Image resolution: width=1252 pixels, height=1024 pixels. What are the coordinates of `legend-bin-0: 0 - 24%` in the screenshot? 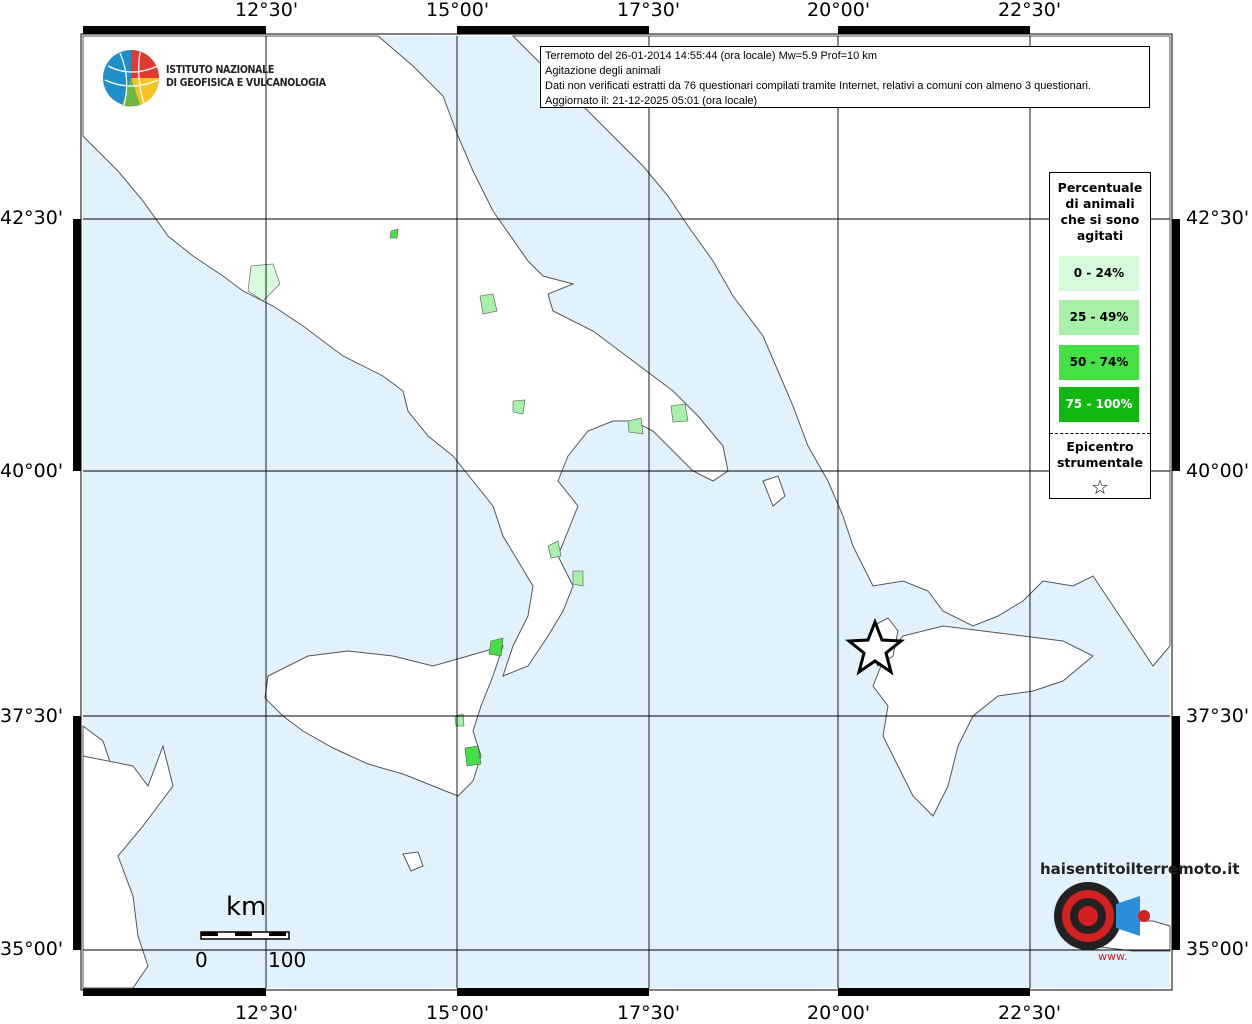 It's located at (1099, 273).